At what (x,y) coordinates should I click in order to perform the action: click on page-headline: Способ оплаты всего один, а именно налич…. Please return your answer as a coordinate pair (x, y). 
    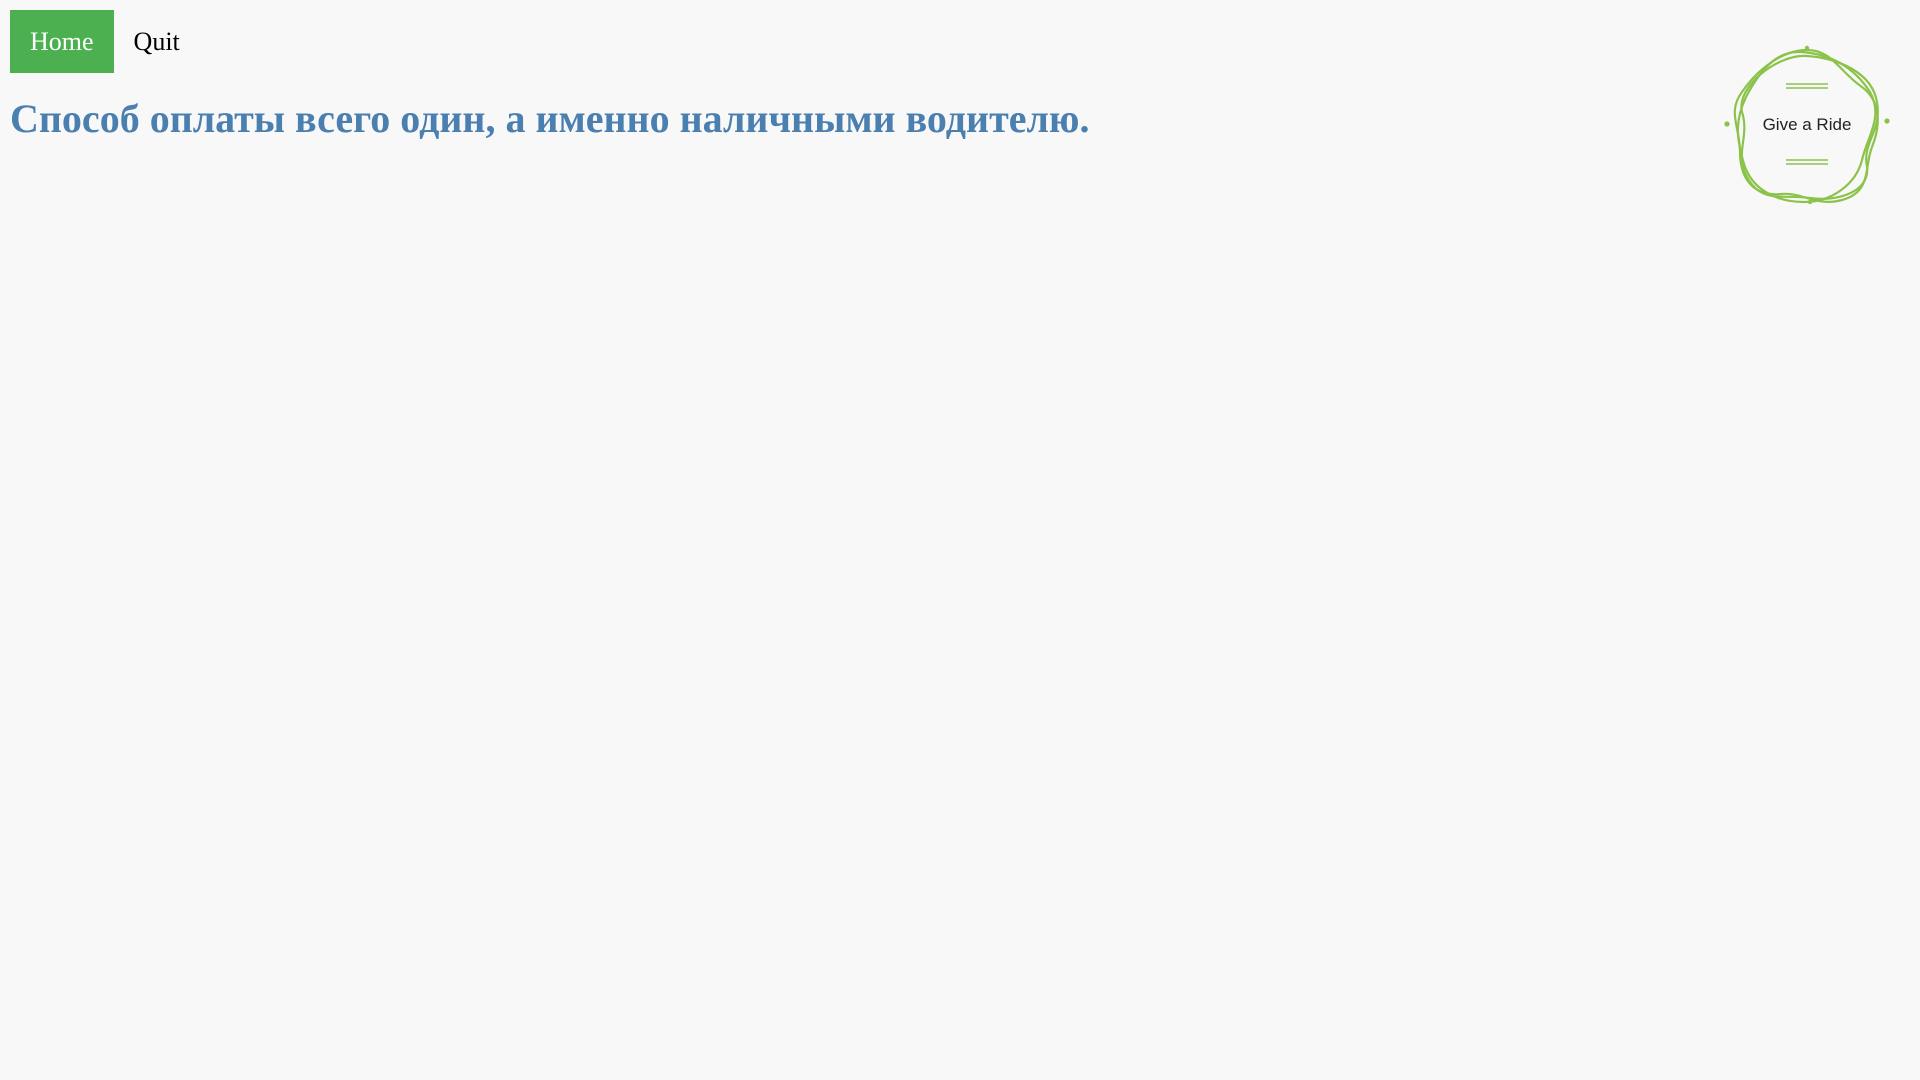
    Looking at the image, I should click on (550, 118).